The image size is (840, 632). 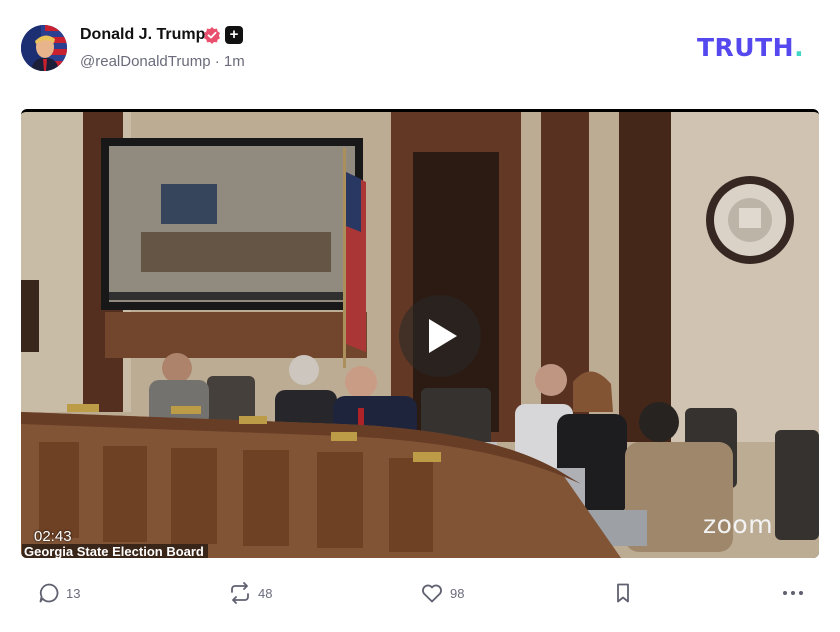 What do you see at coordinates (240, 593) in the screenshot?
I see `repost-icon` at bounding box center [240, 593].